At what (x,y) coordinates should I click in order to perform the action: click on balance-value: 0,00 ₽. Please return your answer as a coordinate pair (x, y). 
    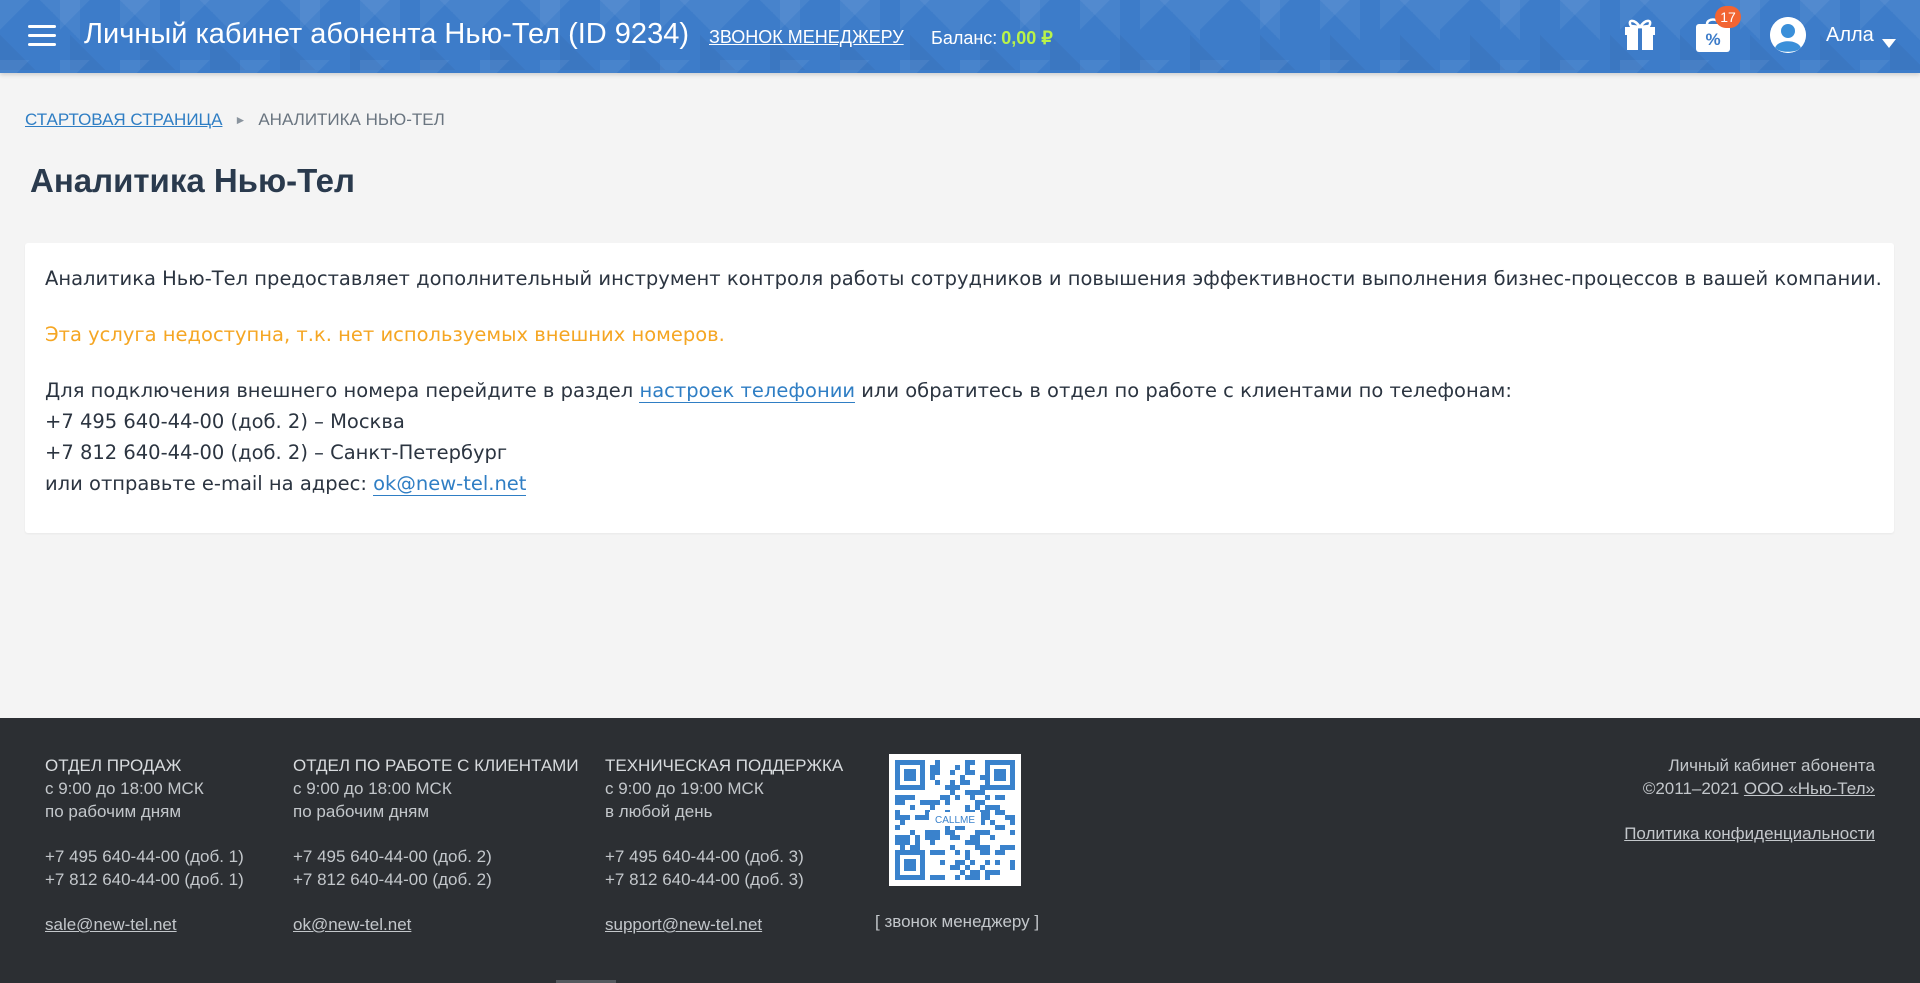
    Looking at the image, I should click on (1027, 38).